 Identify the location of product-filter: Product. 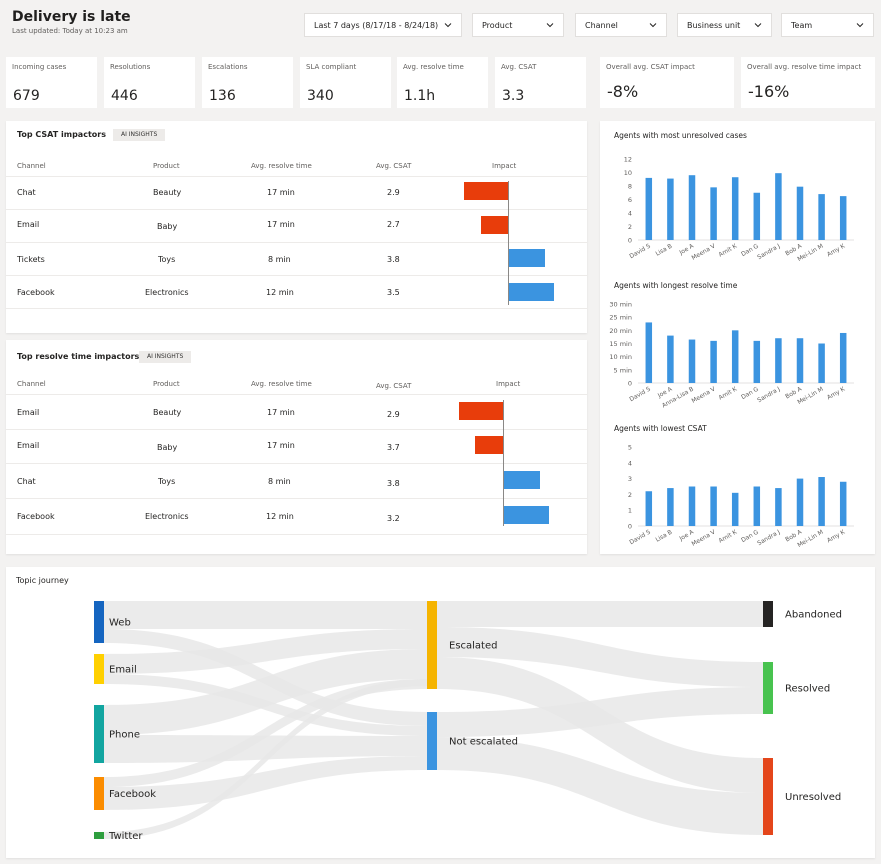
(518, 25).